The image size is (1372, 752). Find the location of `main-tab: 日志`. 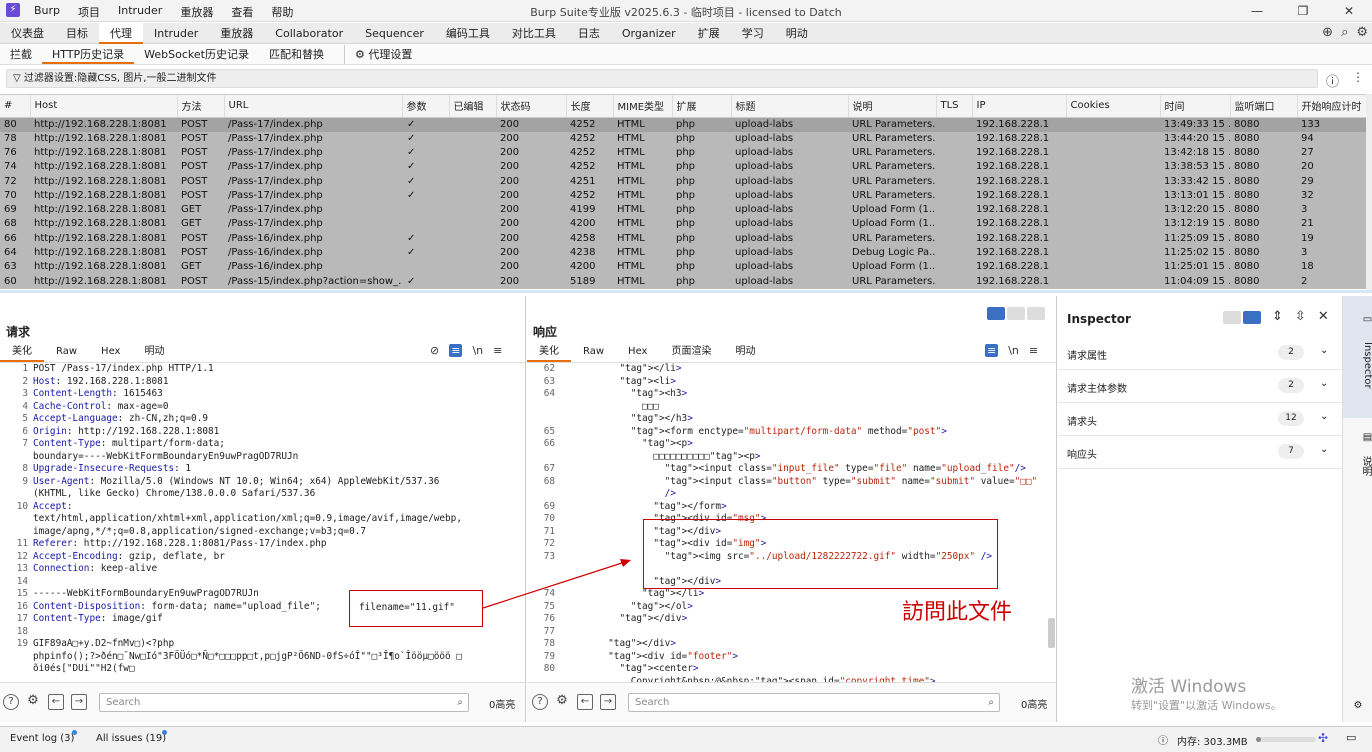

main-tab: 日志 is located at coordinates (589, 33).